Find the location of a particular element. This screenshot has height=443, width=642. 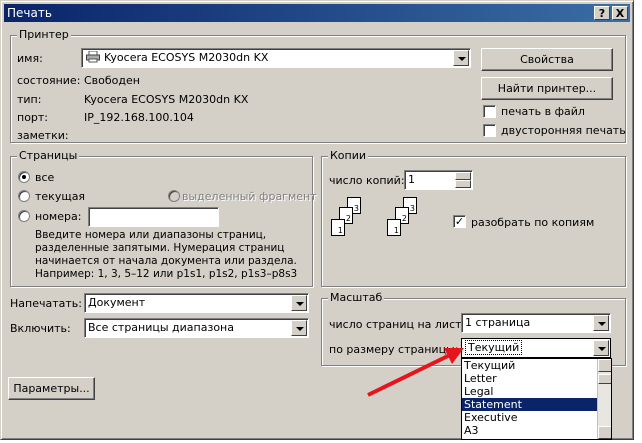

printer-notes-label: заметки: is located at coordinates (43, 135).